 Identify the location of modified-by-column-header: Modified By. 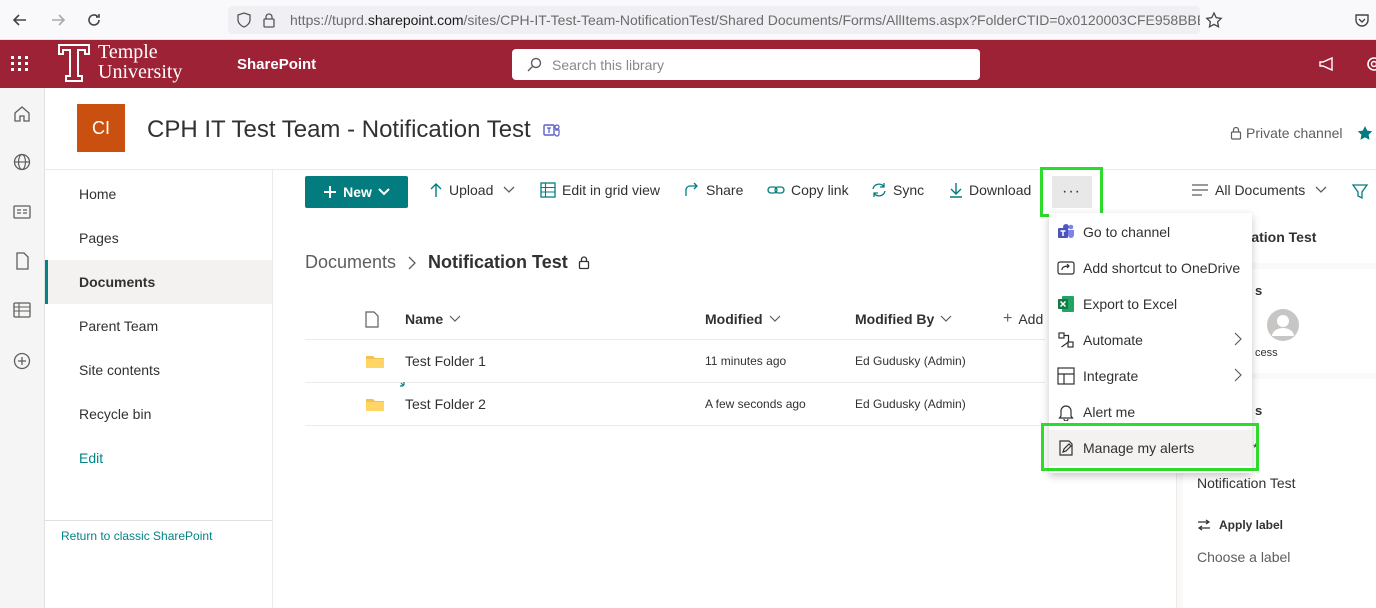
(903, 319).